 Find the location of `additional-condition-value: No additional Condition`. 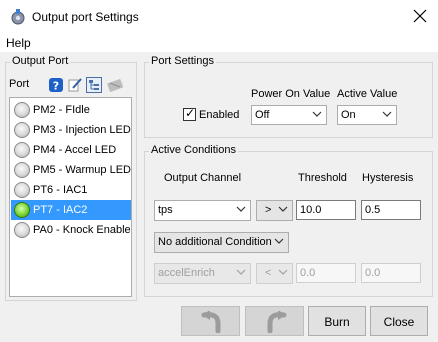

additional-condition-value: No additional Condition is located at coordinates (215, 242).